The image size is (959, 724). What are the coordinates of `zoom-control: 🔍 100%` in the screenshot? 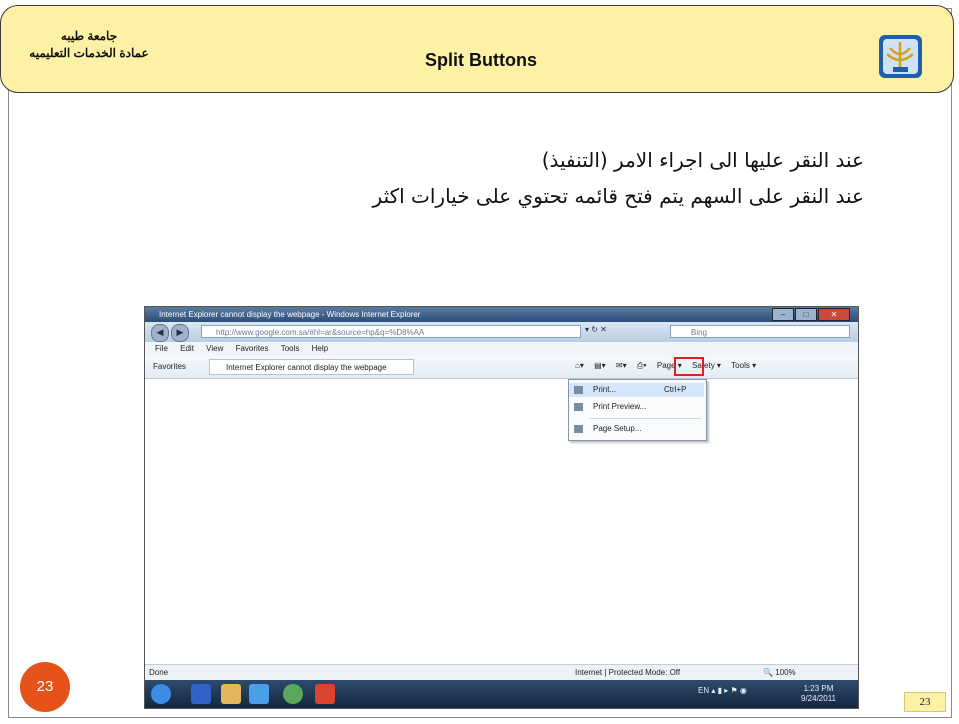 It's located at (779, 673).